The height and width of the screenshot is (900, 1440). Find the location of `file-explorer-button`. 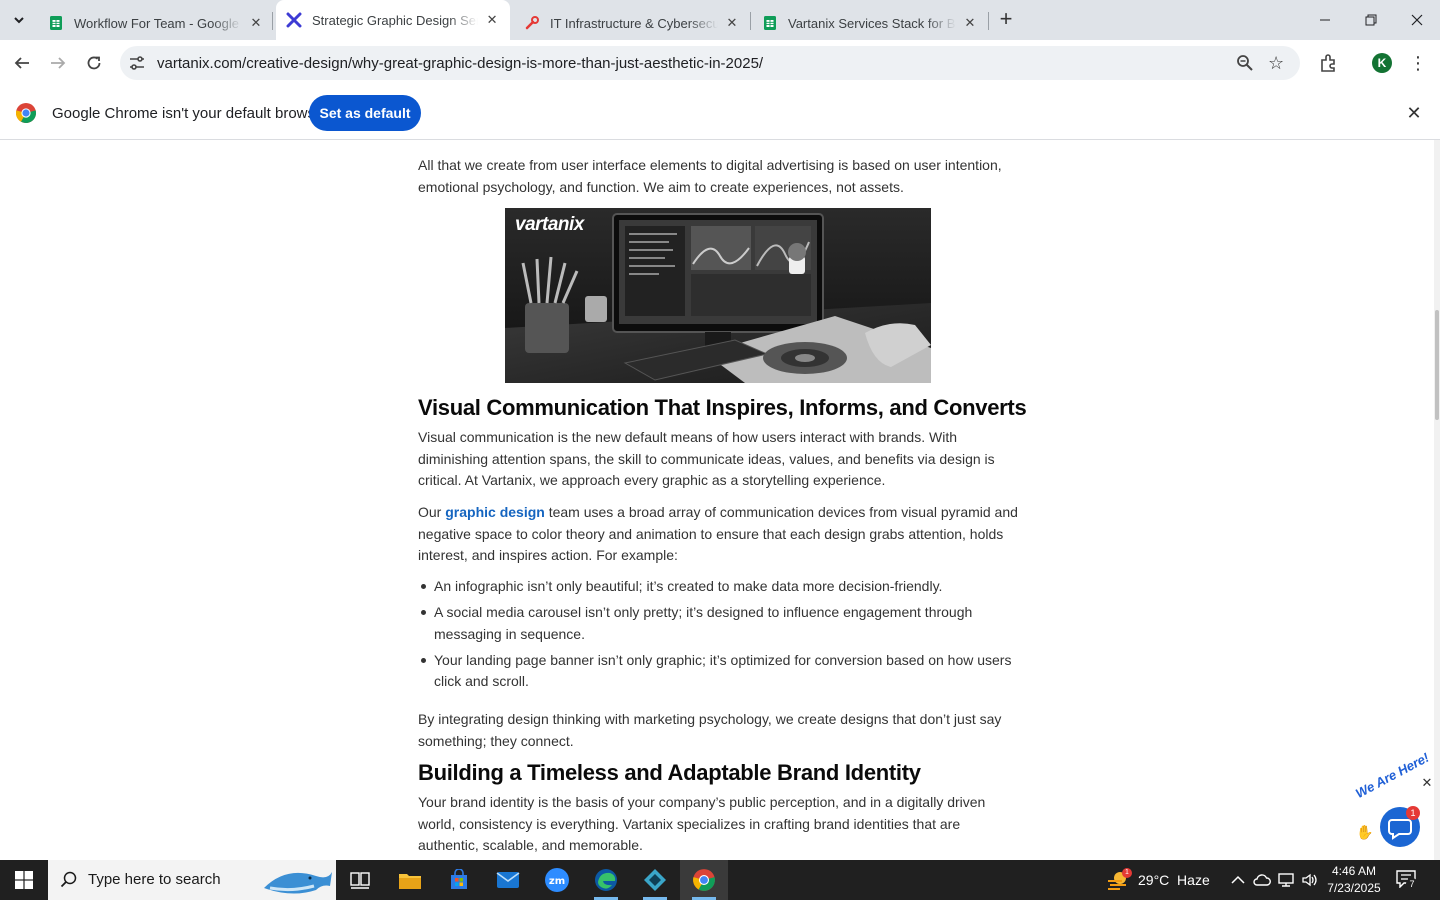

file-explorer-button is located at coordinates (410, 880).